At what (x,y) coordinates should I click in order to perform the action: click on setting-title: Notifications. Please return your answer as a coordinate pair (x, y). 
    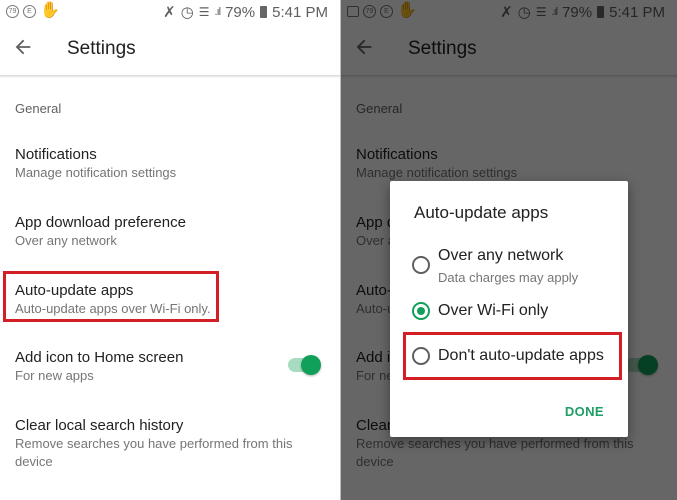
    Looking at the image, I should click on (56, 154).